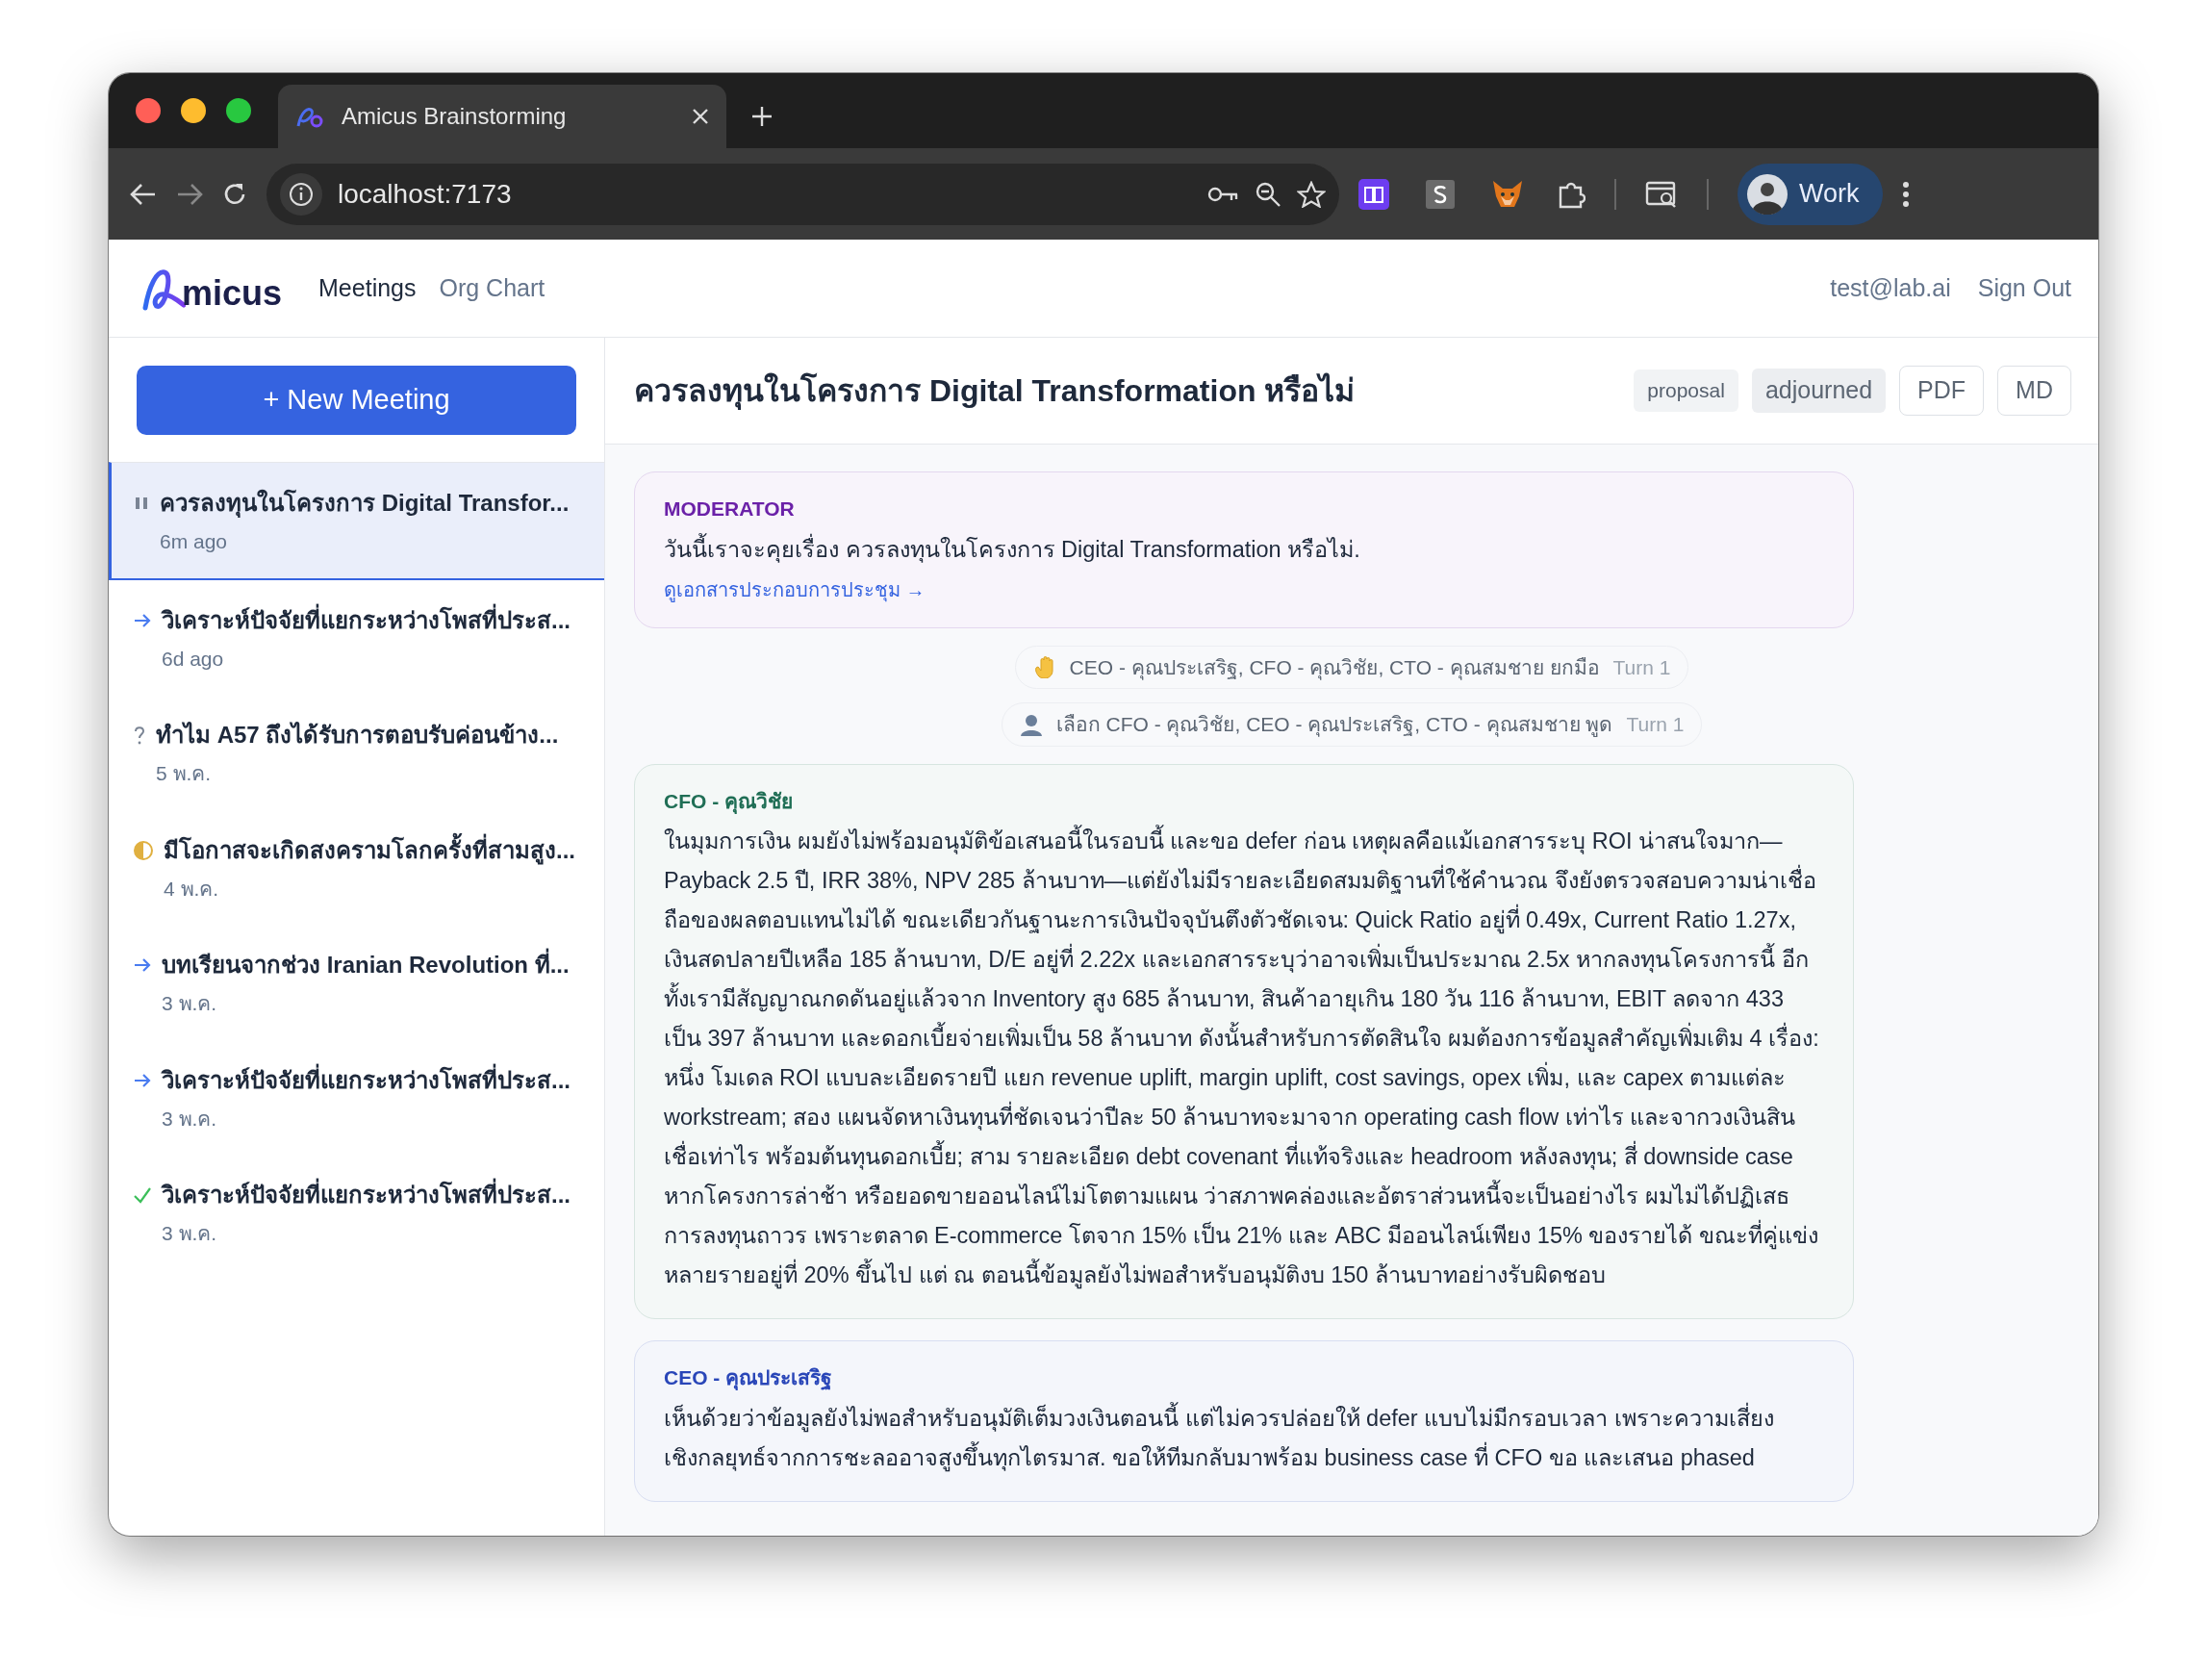 This screenshot has height=1680, width=2207. Describe the element at coordinates (356, 400) in the screenshot. I see `new-meeting-button: + New Meeting` at that location.